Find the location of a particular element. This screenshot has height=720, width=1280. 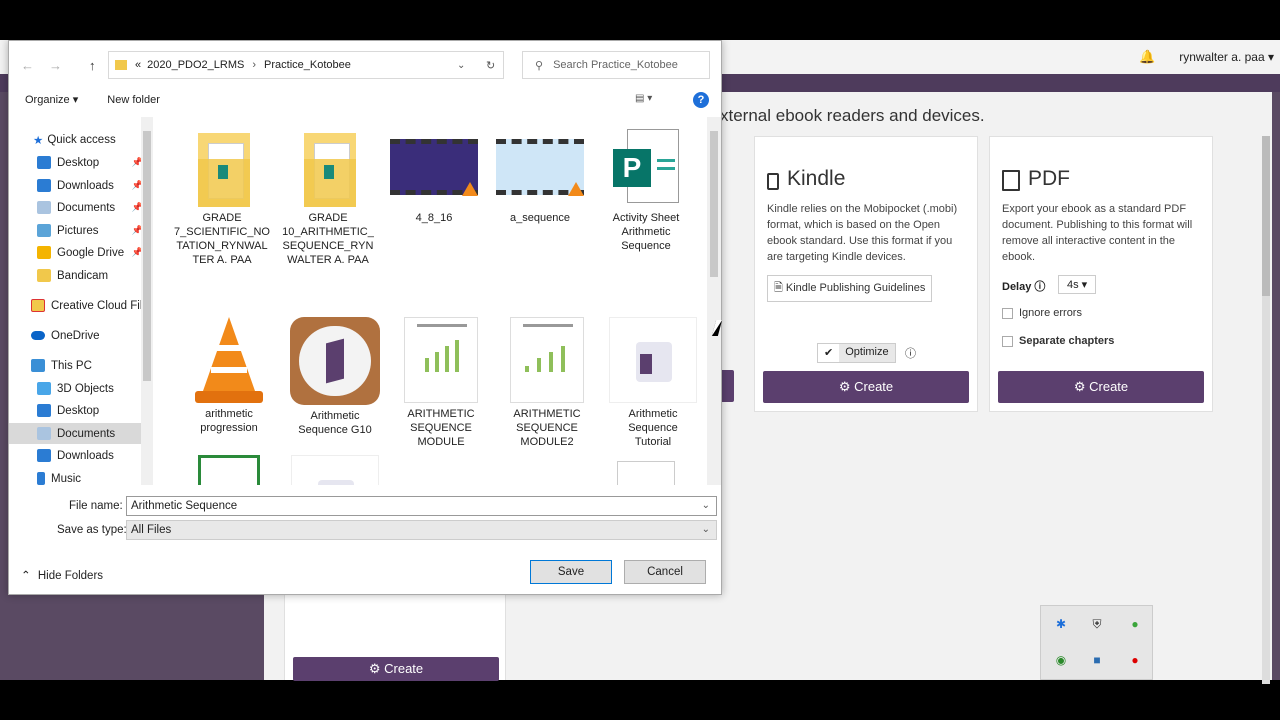

cancel-button: Cancel is located at coordinates (665, 572).